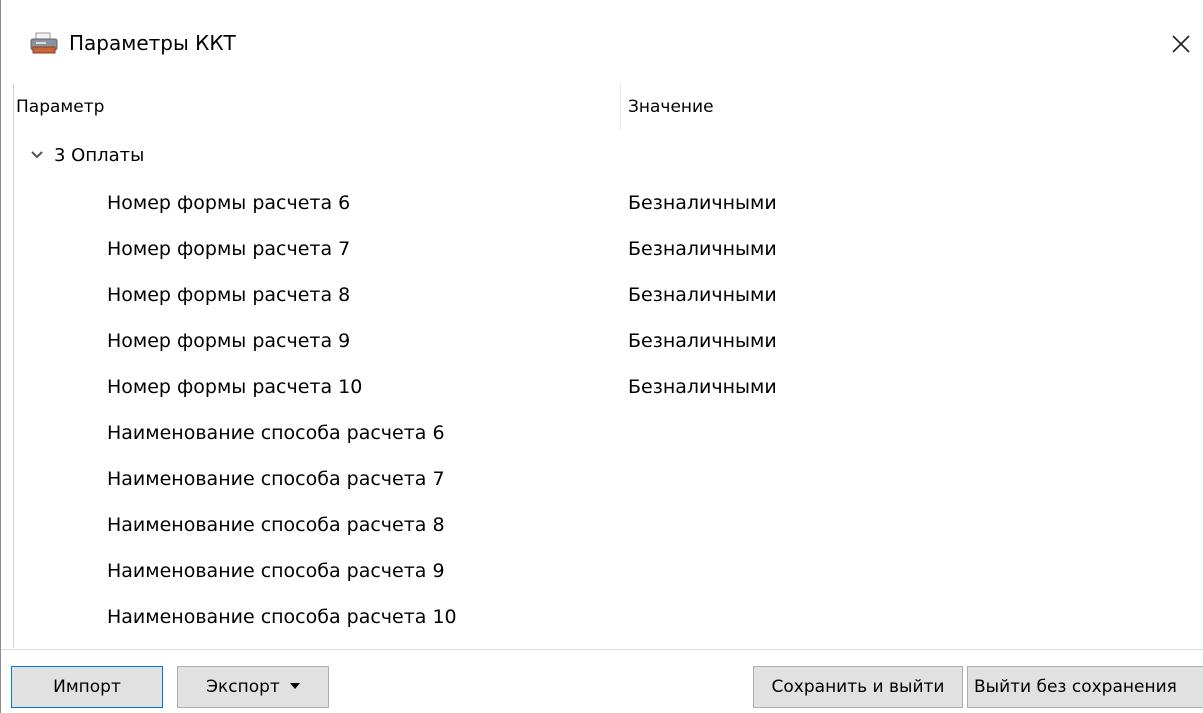  Describe the element at coordinates (608, 341) in the screenshot. I see `table-row: Номер формы расчета 9 Безналичными` at that location.